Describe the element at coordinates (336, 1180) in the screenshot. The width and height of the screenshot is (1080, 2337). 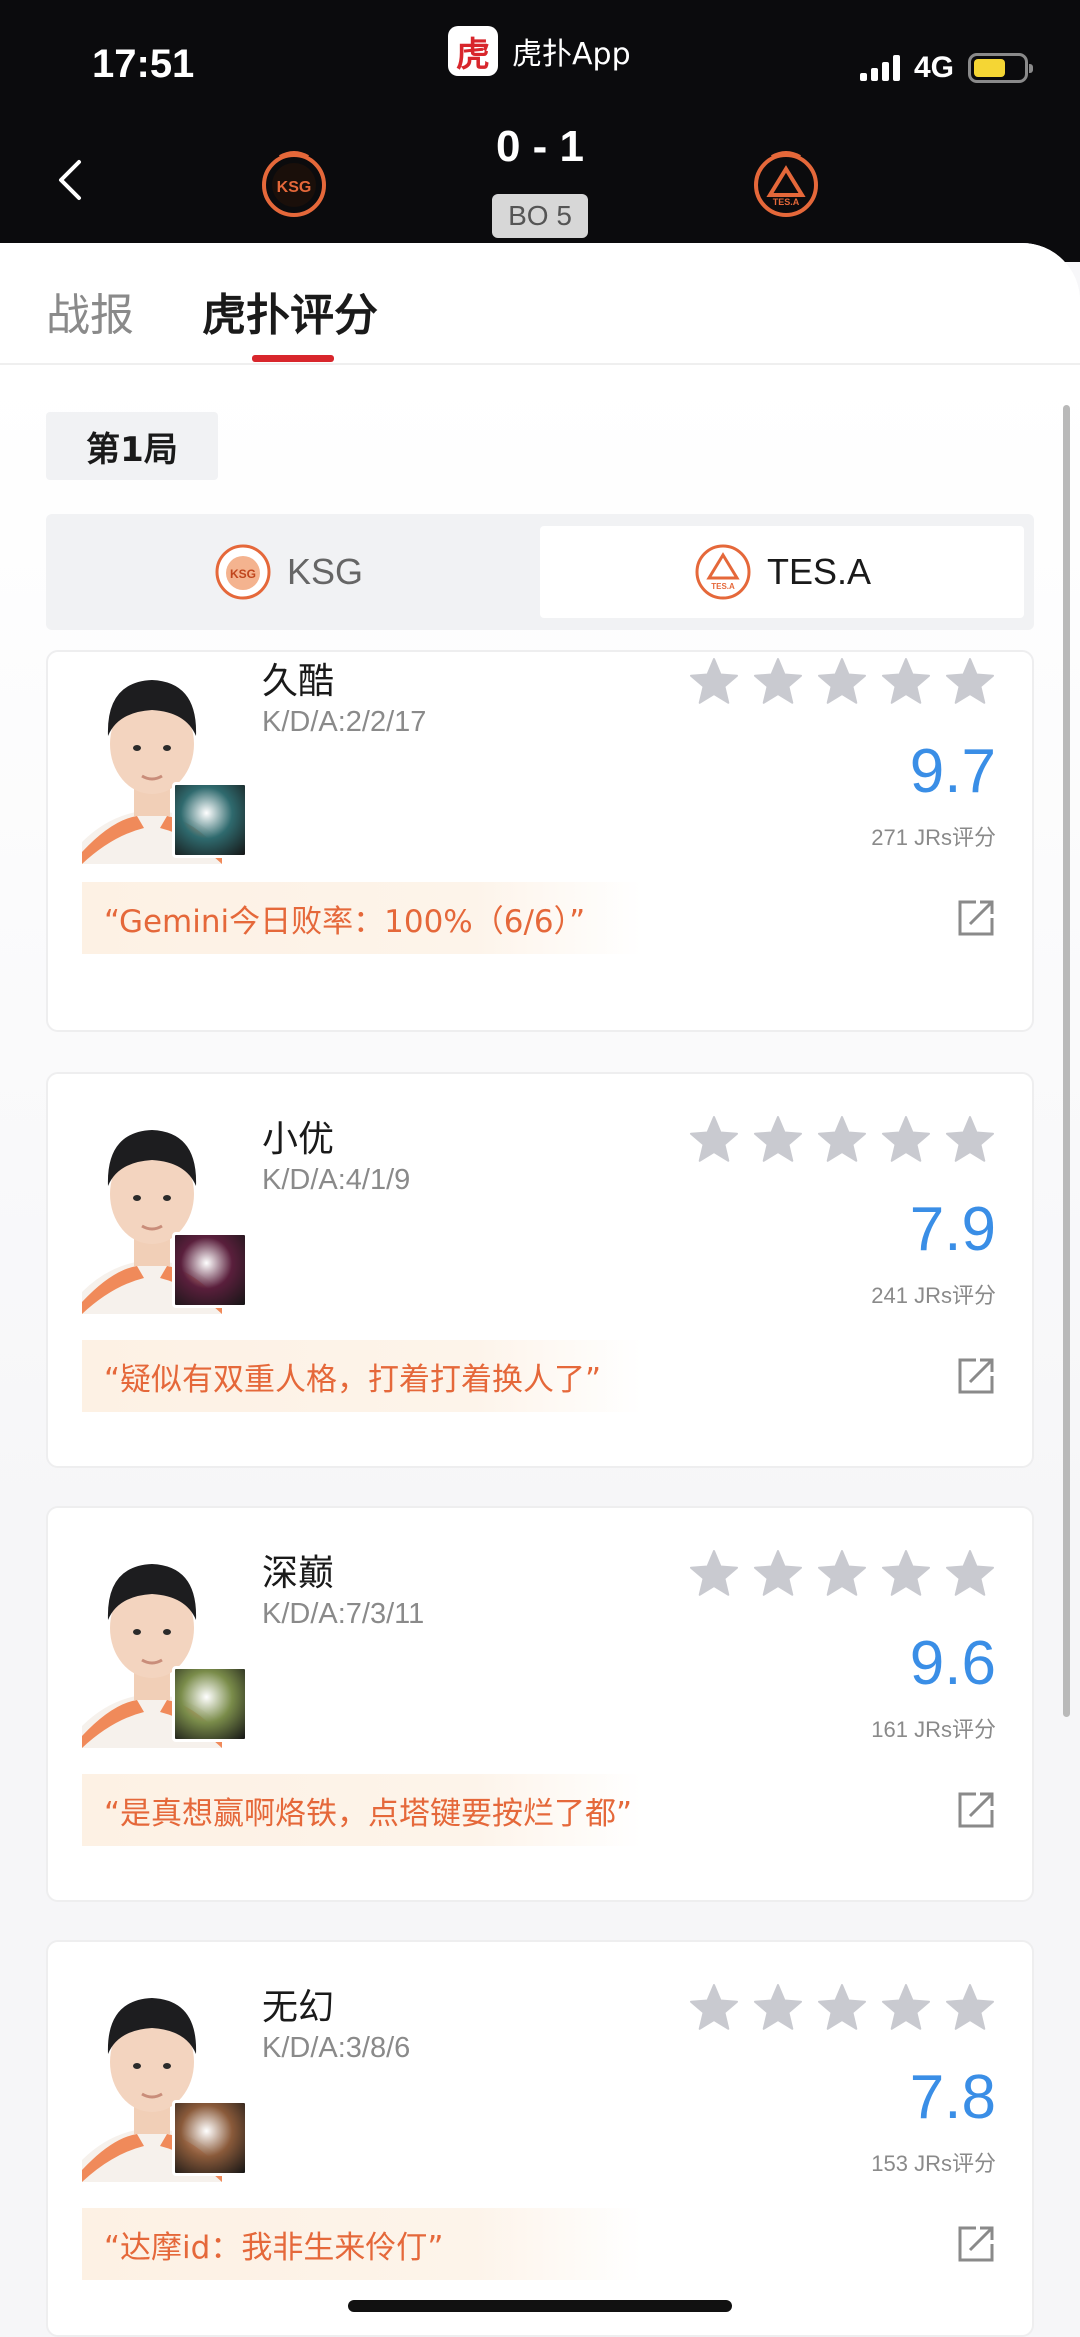
I see `player-kda: K/D/A:4/1/9` at that location.